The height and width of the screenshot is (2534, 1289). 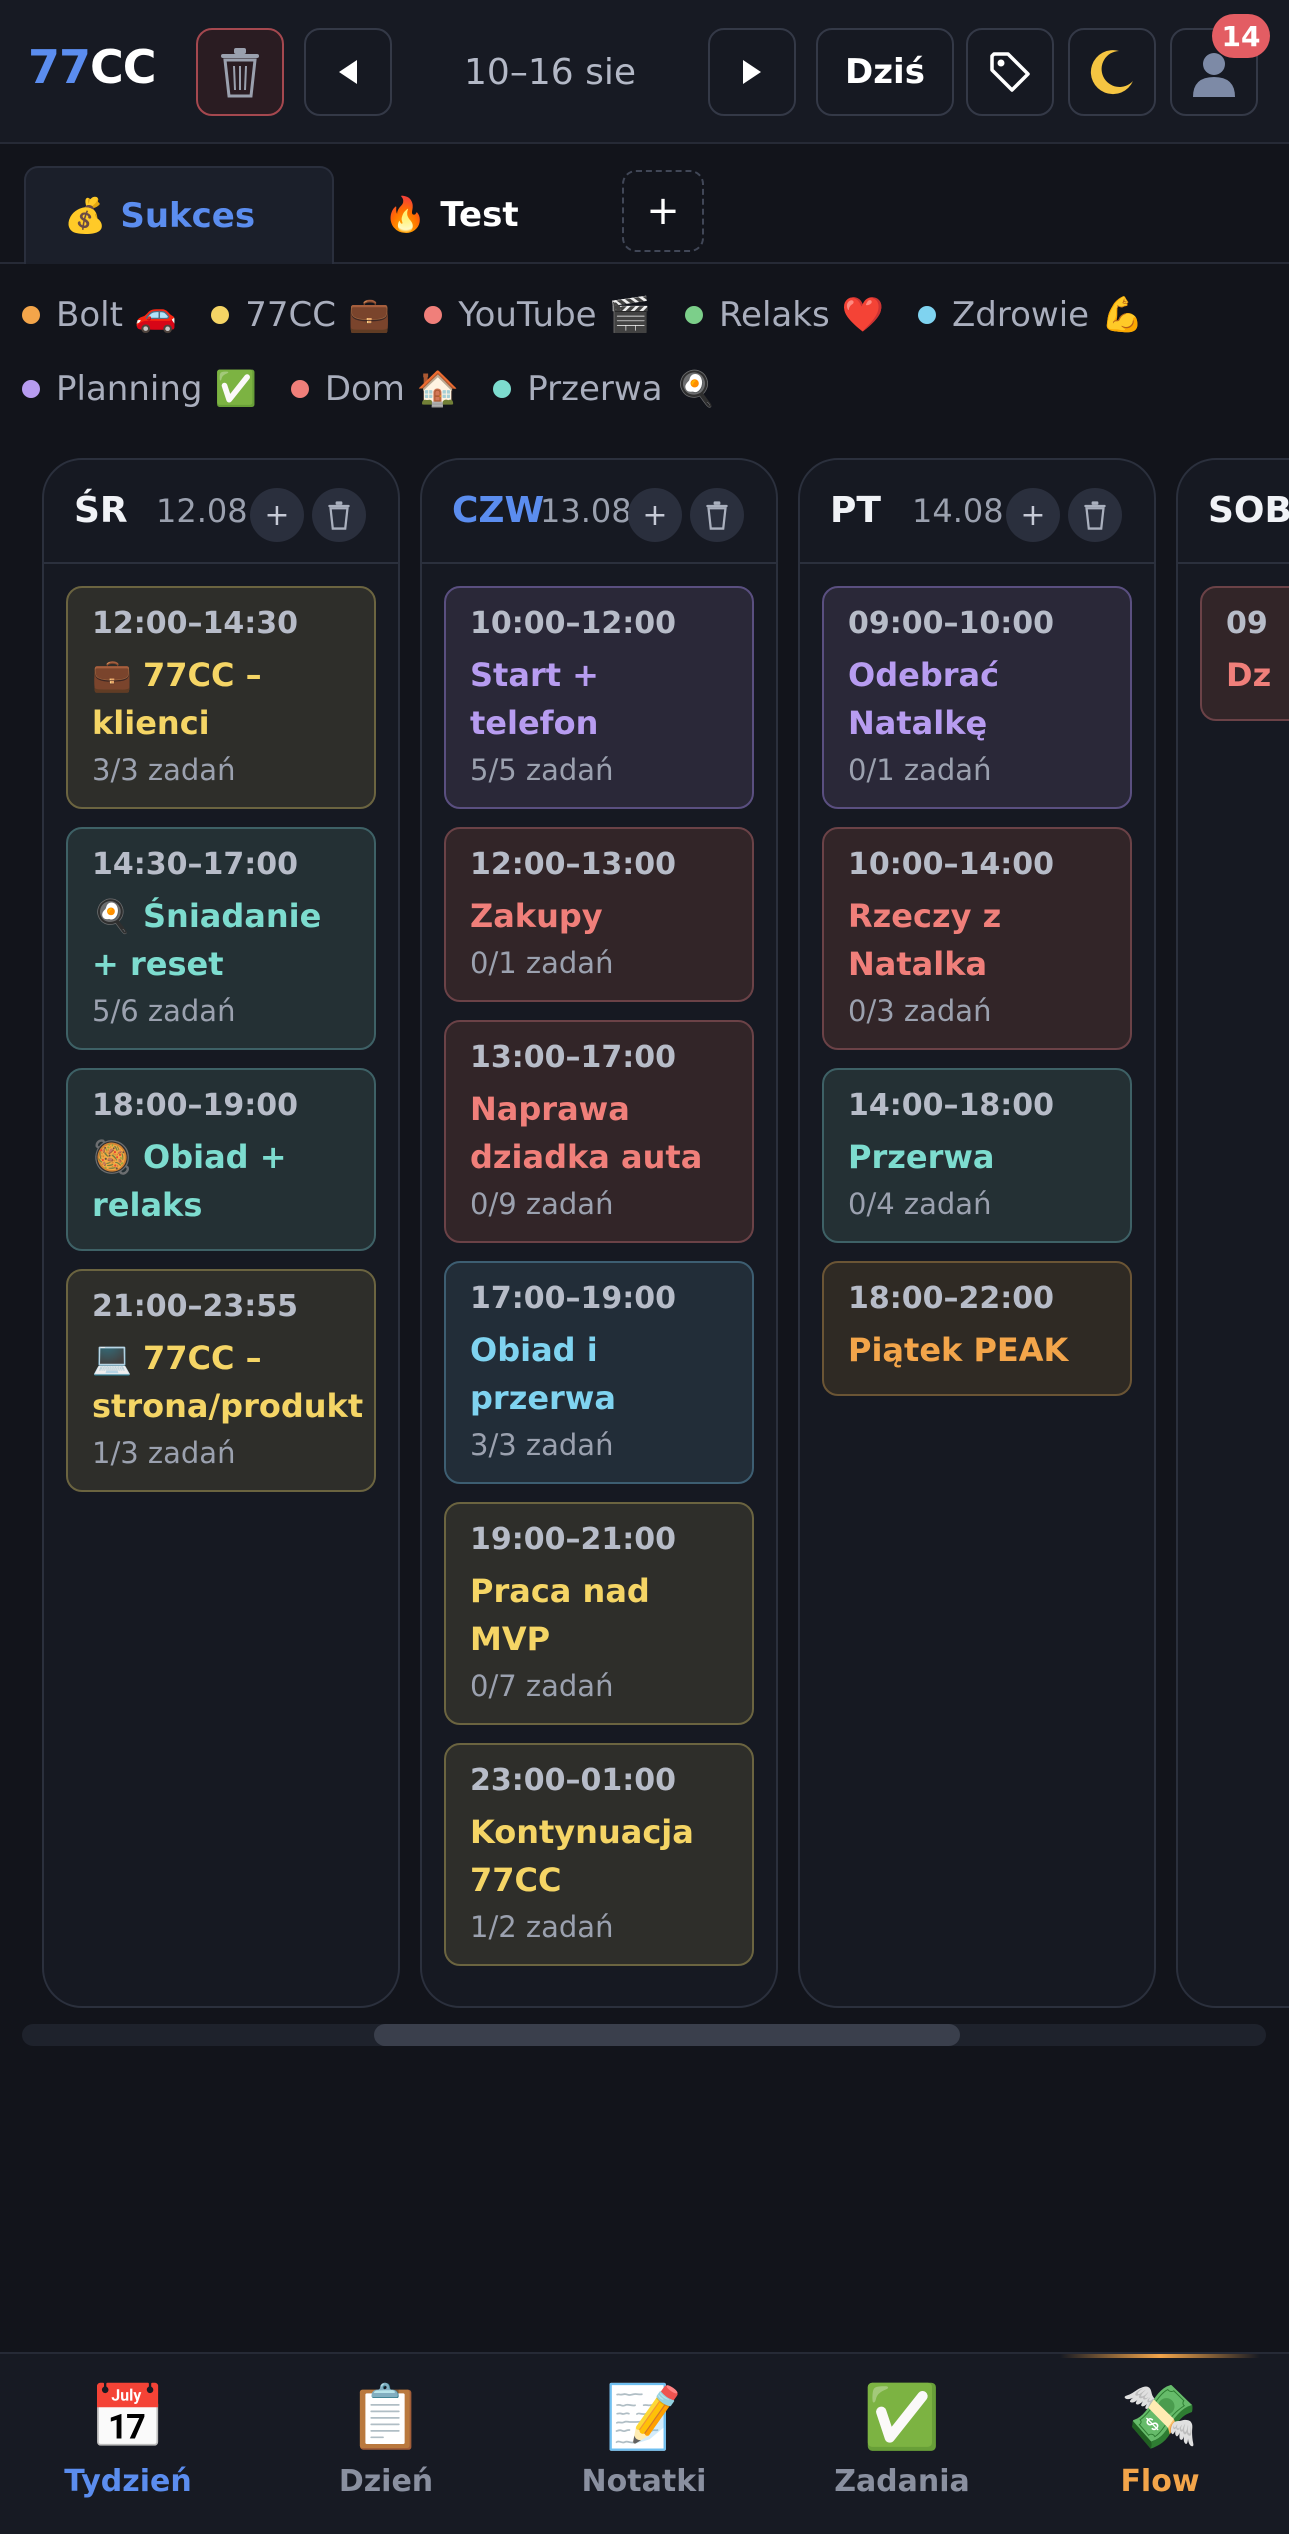 I want to click on time-block-card: 18:00–19:00 🥘 Obiad + relaks, so click(x=221, y=1159).